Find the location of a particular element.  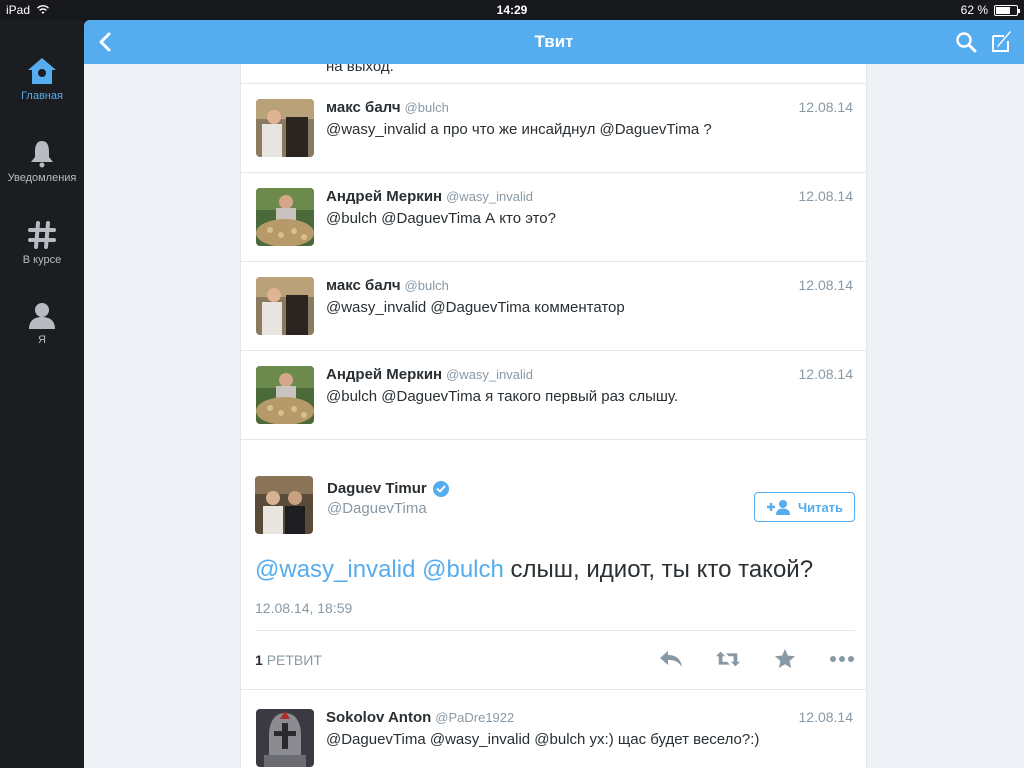

author-name: Sokolov Anton @PaDre1922 is located at coordinates (420, 717).